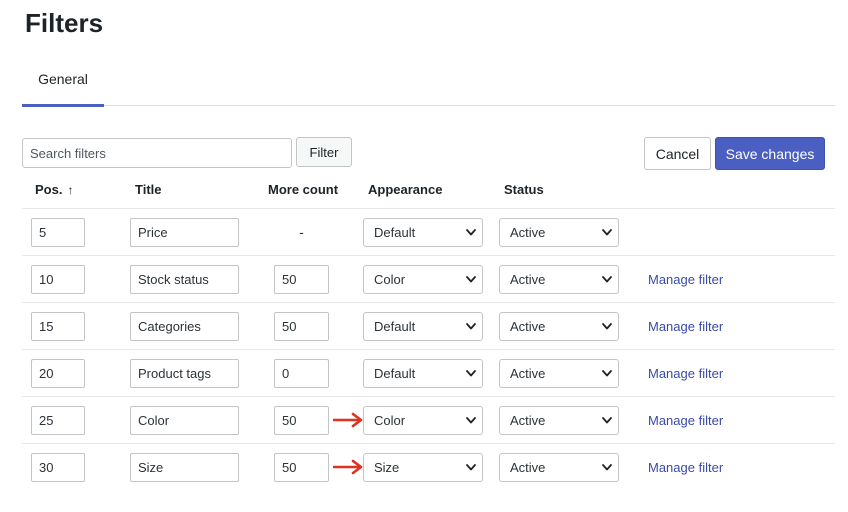 This screenshot has width=848, height=512. Describe the element at coordinates (405, 189) in the screenshot. I see `column-header-appearance: Appearance` at that location.